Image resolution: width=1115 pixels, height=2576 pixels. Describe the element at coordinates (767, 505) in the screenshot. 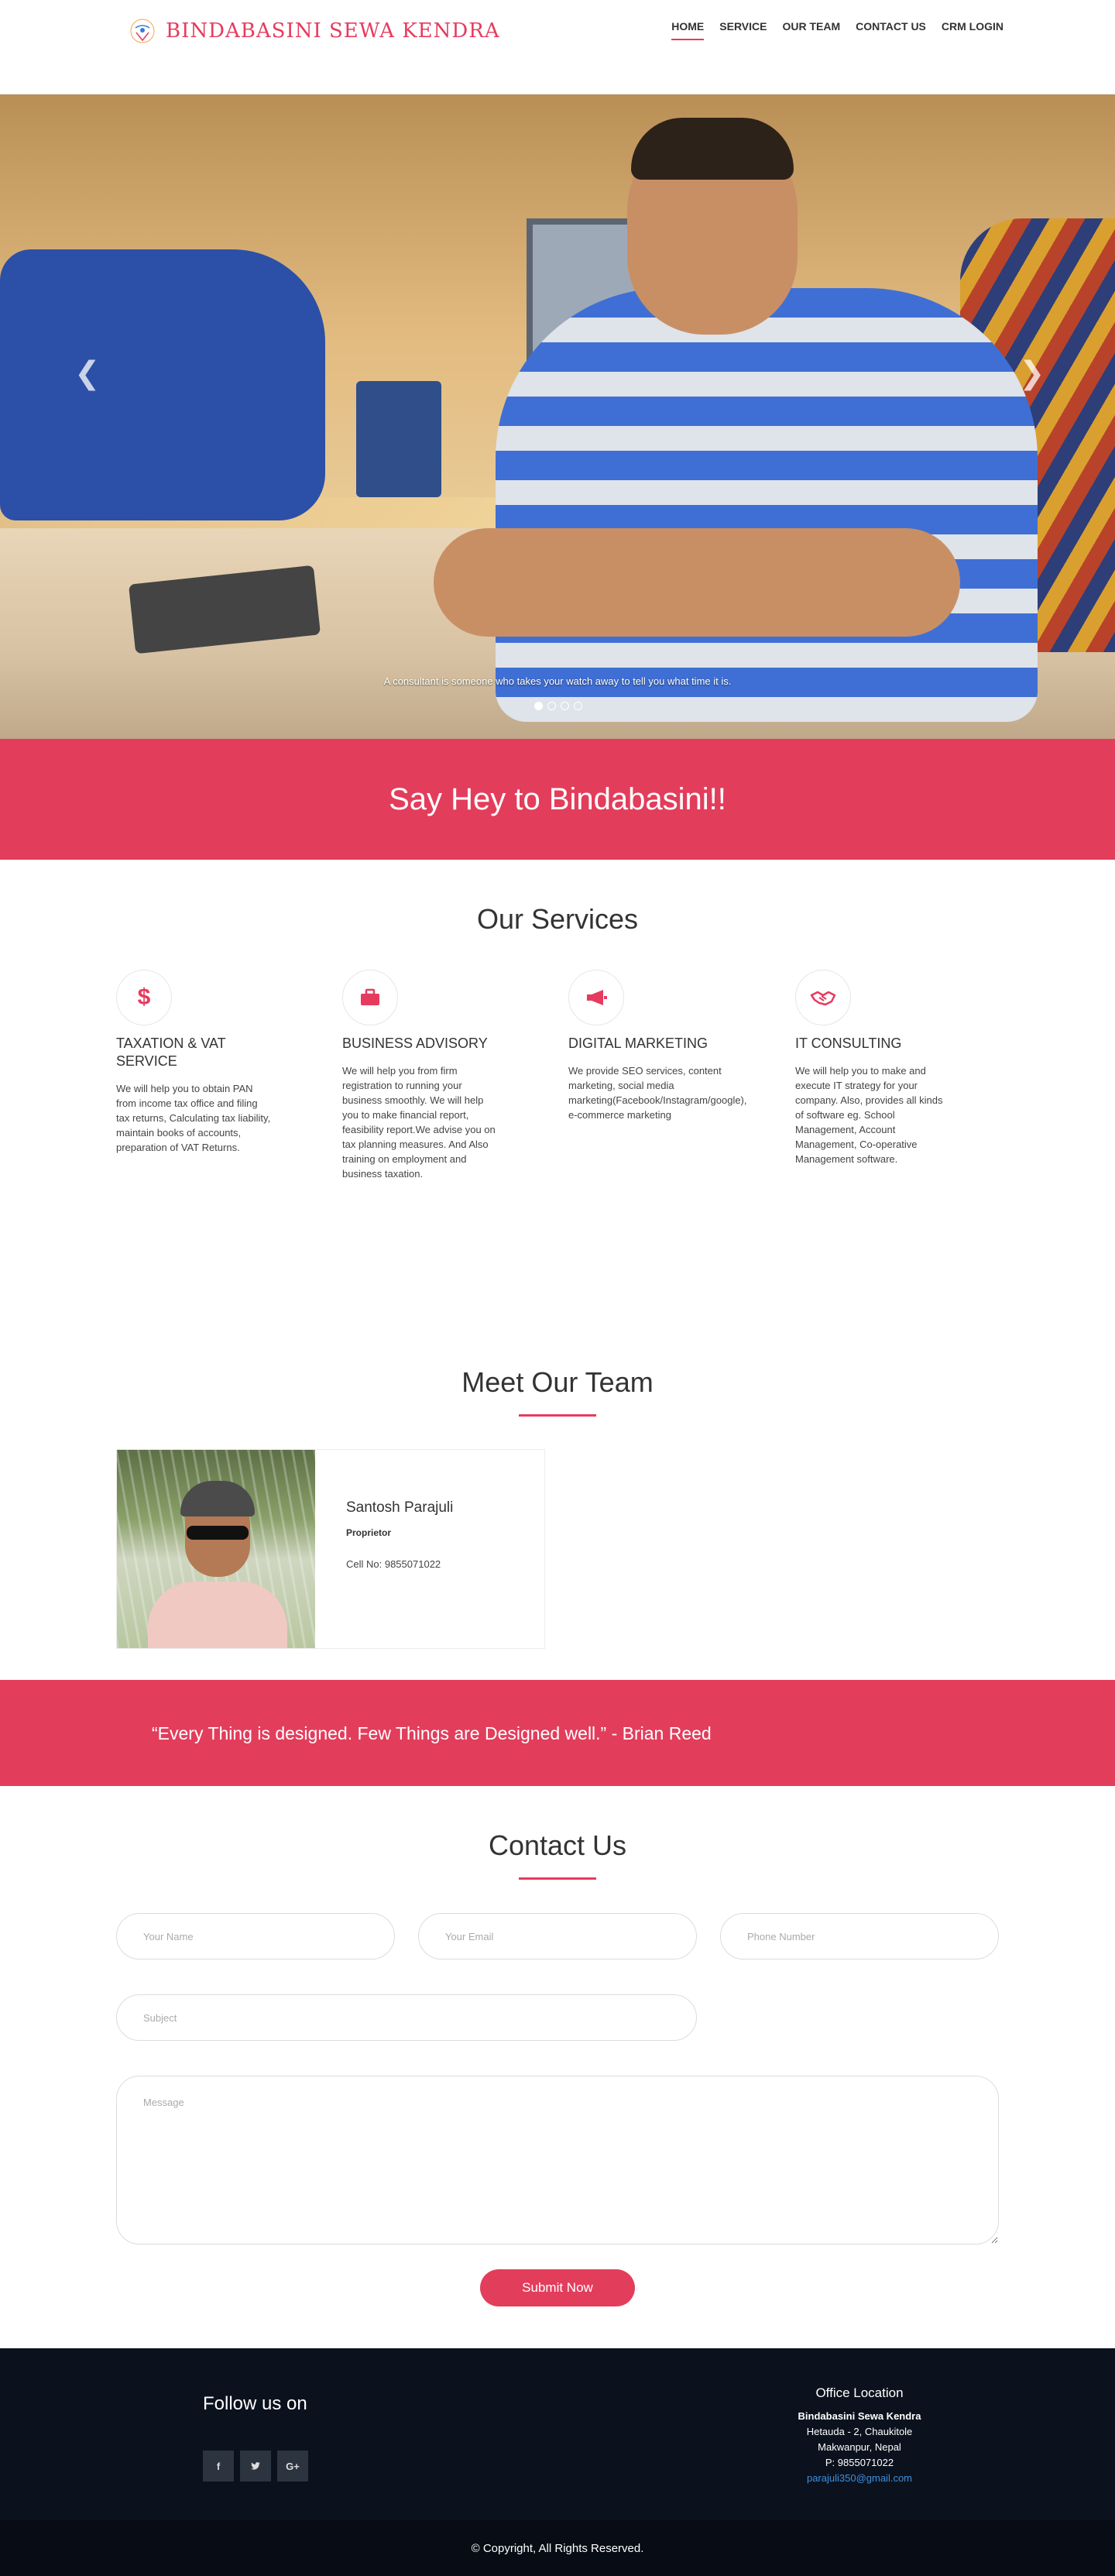

I see `hero-person-shirt` at that location.